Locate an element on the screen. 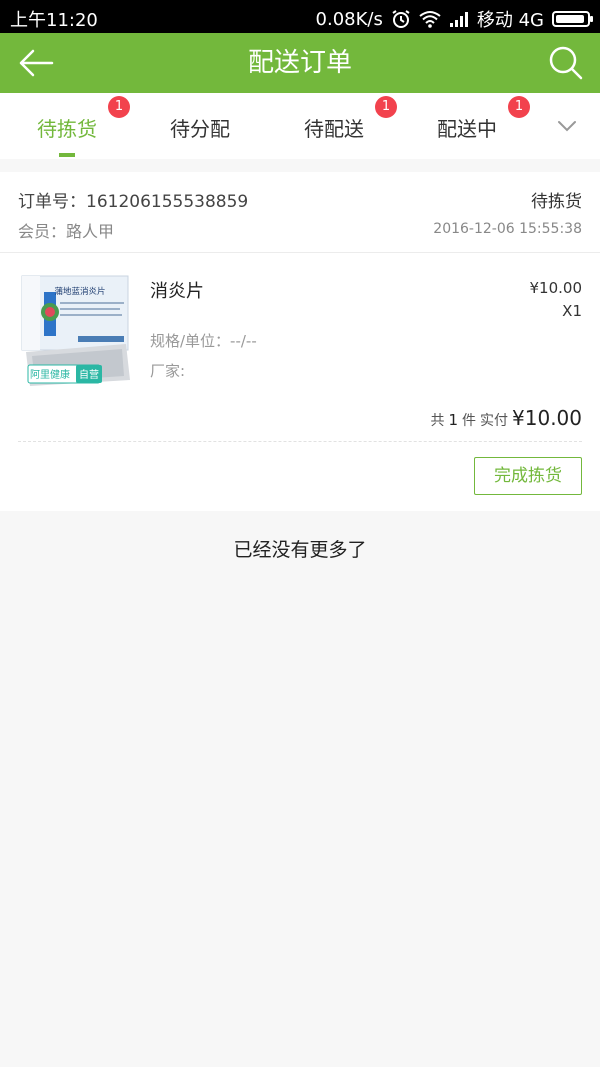 Image resolution: width=600 pixels, height=1067 pixels. product-image: 蒲地蓝消炎片 阿里健康 自营 is located at coordinates (76, 331).